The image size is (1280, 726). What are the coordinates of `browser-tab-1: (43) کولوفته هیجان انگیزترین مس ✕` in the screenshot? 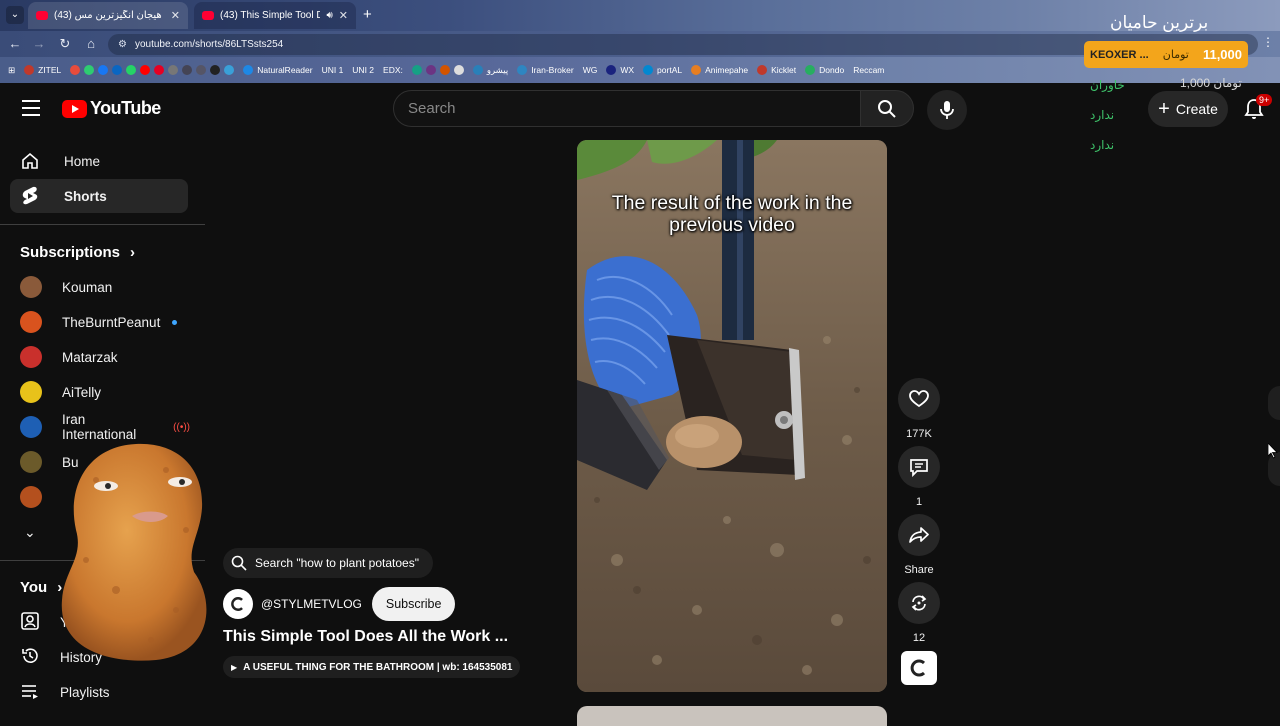 It's located at (108, 15).